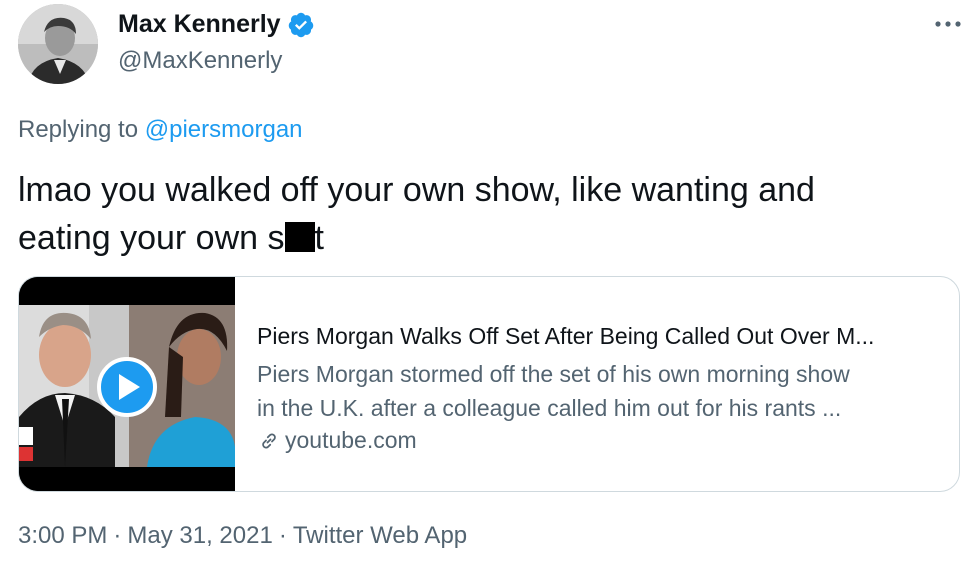 This screenshot has width=980, height=575. What do you see at coordinates (199, 24) in the screenshot?
I see `author-display-name: Max Kennerly` at bounding box center [199, 24].